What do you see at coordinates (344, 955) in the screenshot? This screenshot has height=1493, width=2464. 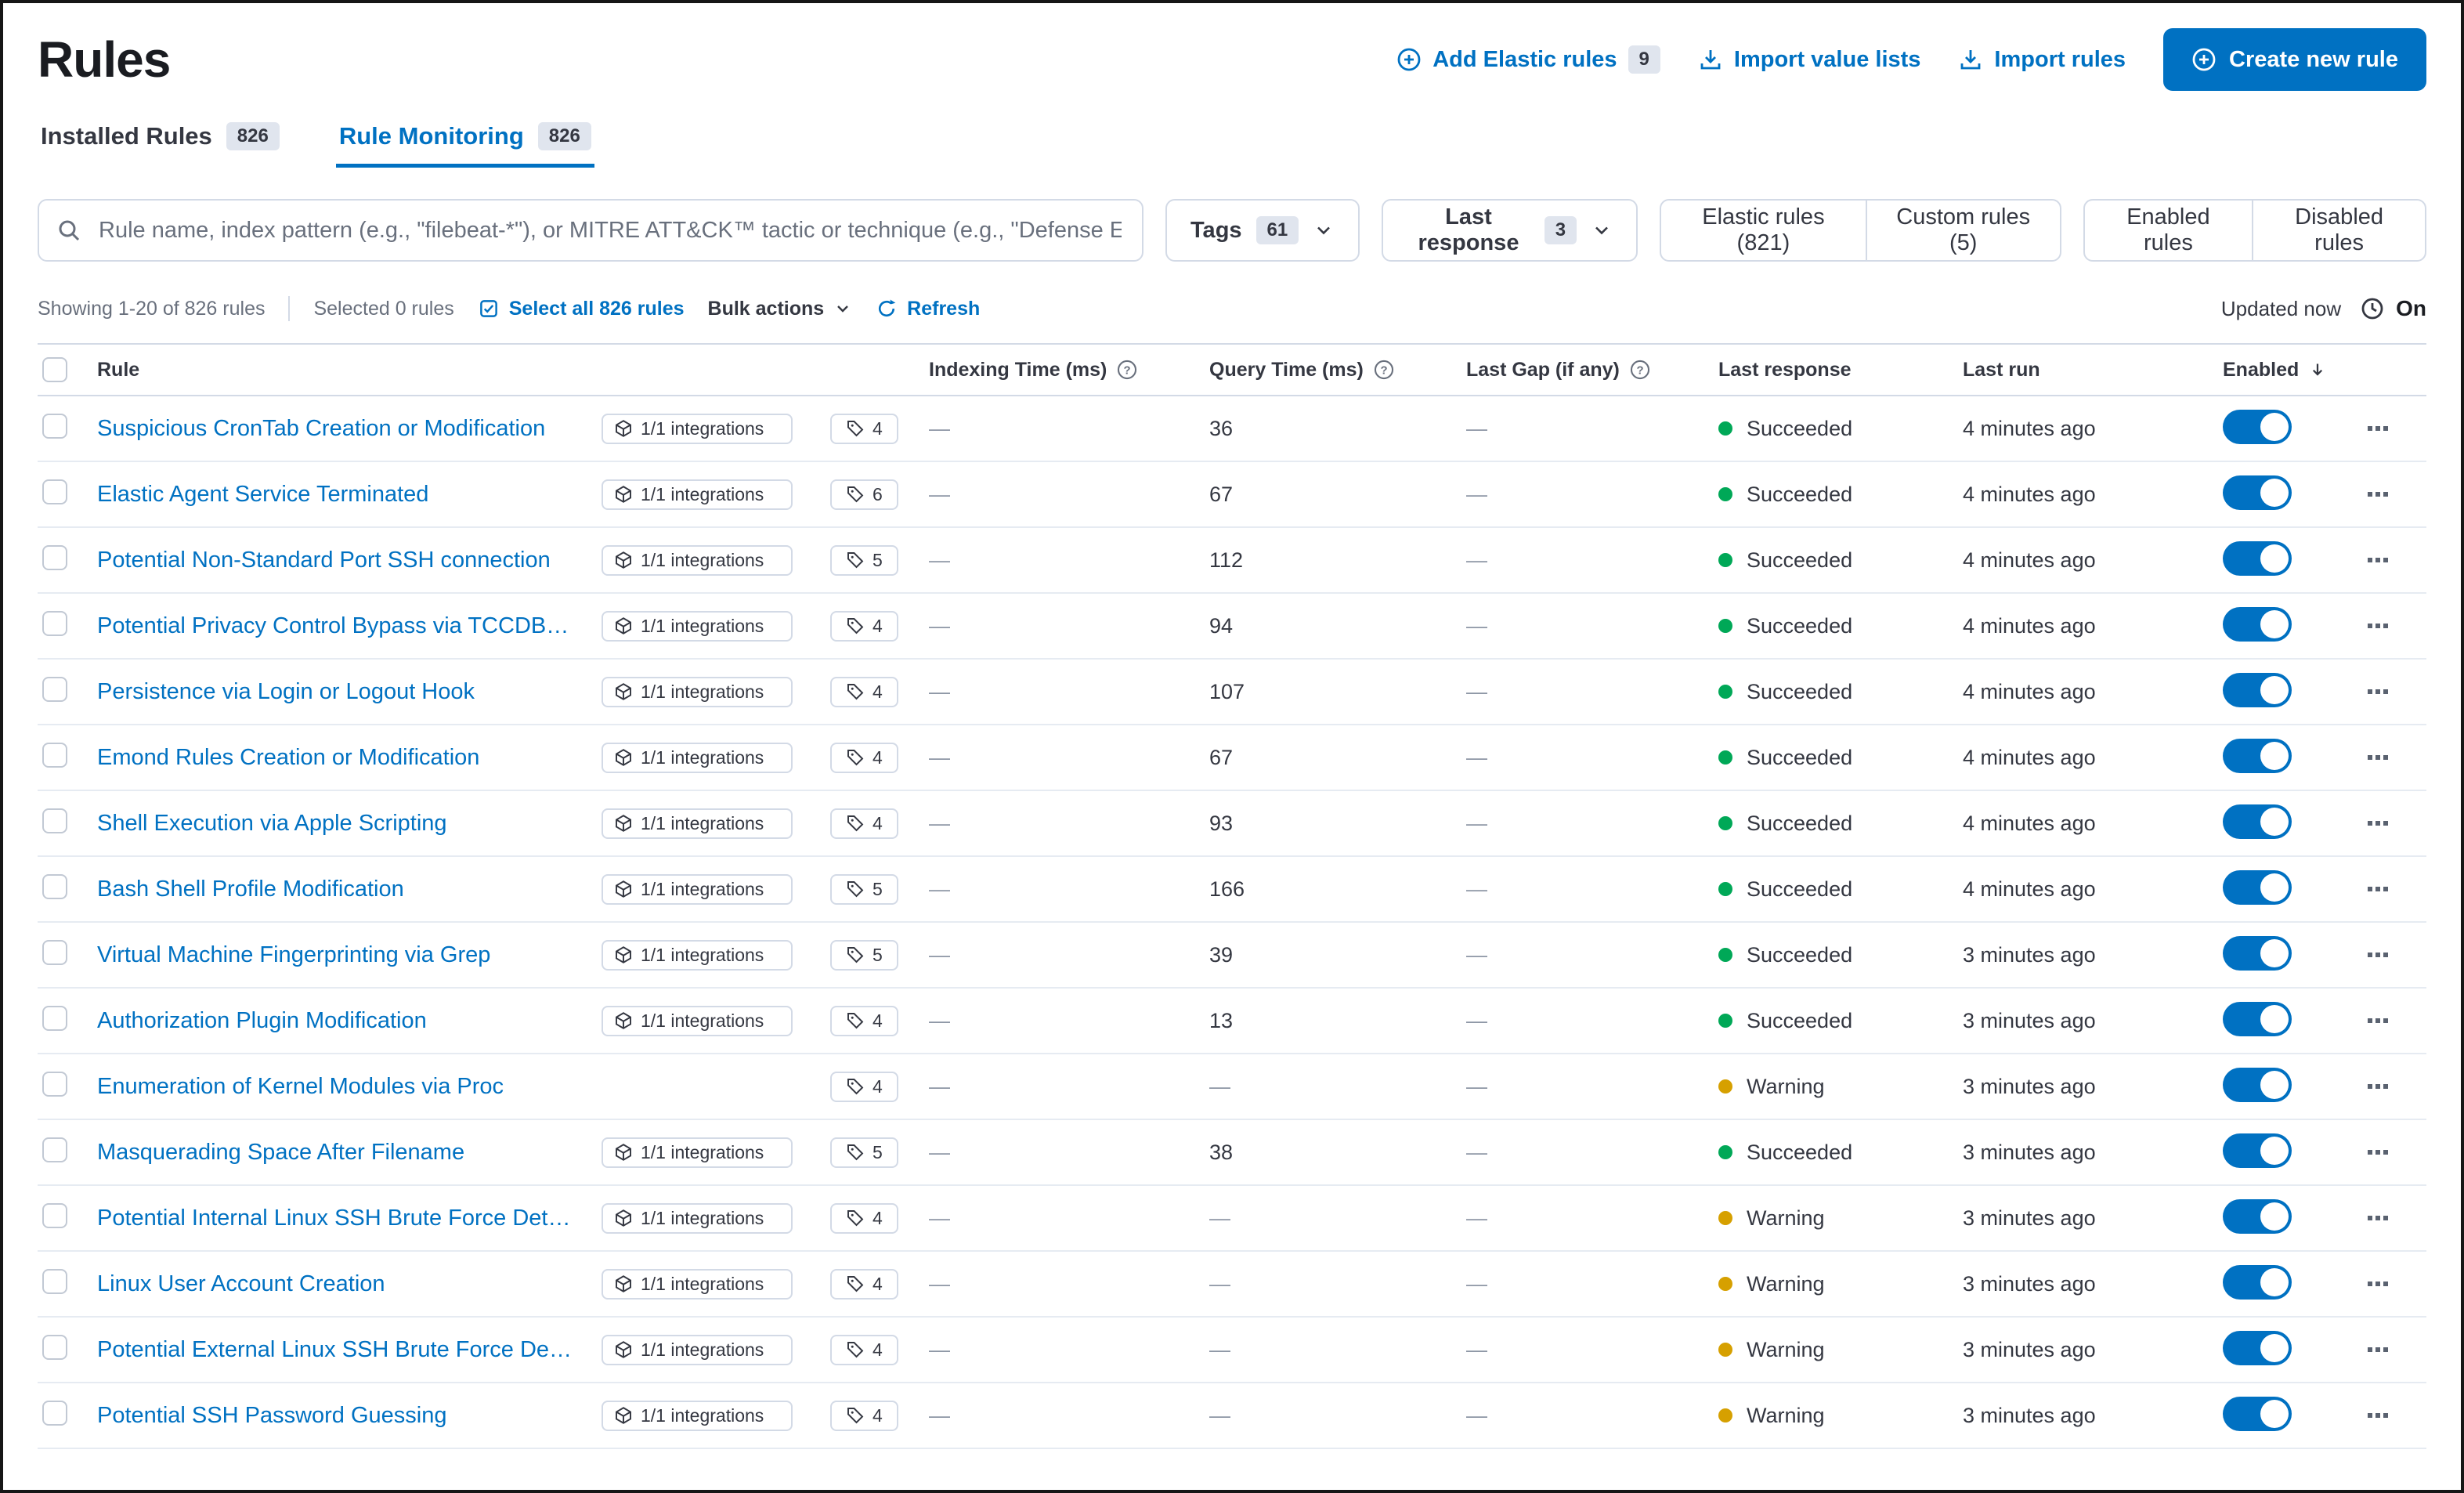 I see `rule-name-link: Virtual Machine Fingerprinting via Grep` at bounding box center [344, 955].